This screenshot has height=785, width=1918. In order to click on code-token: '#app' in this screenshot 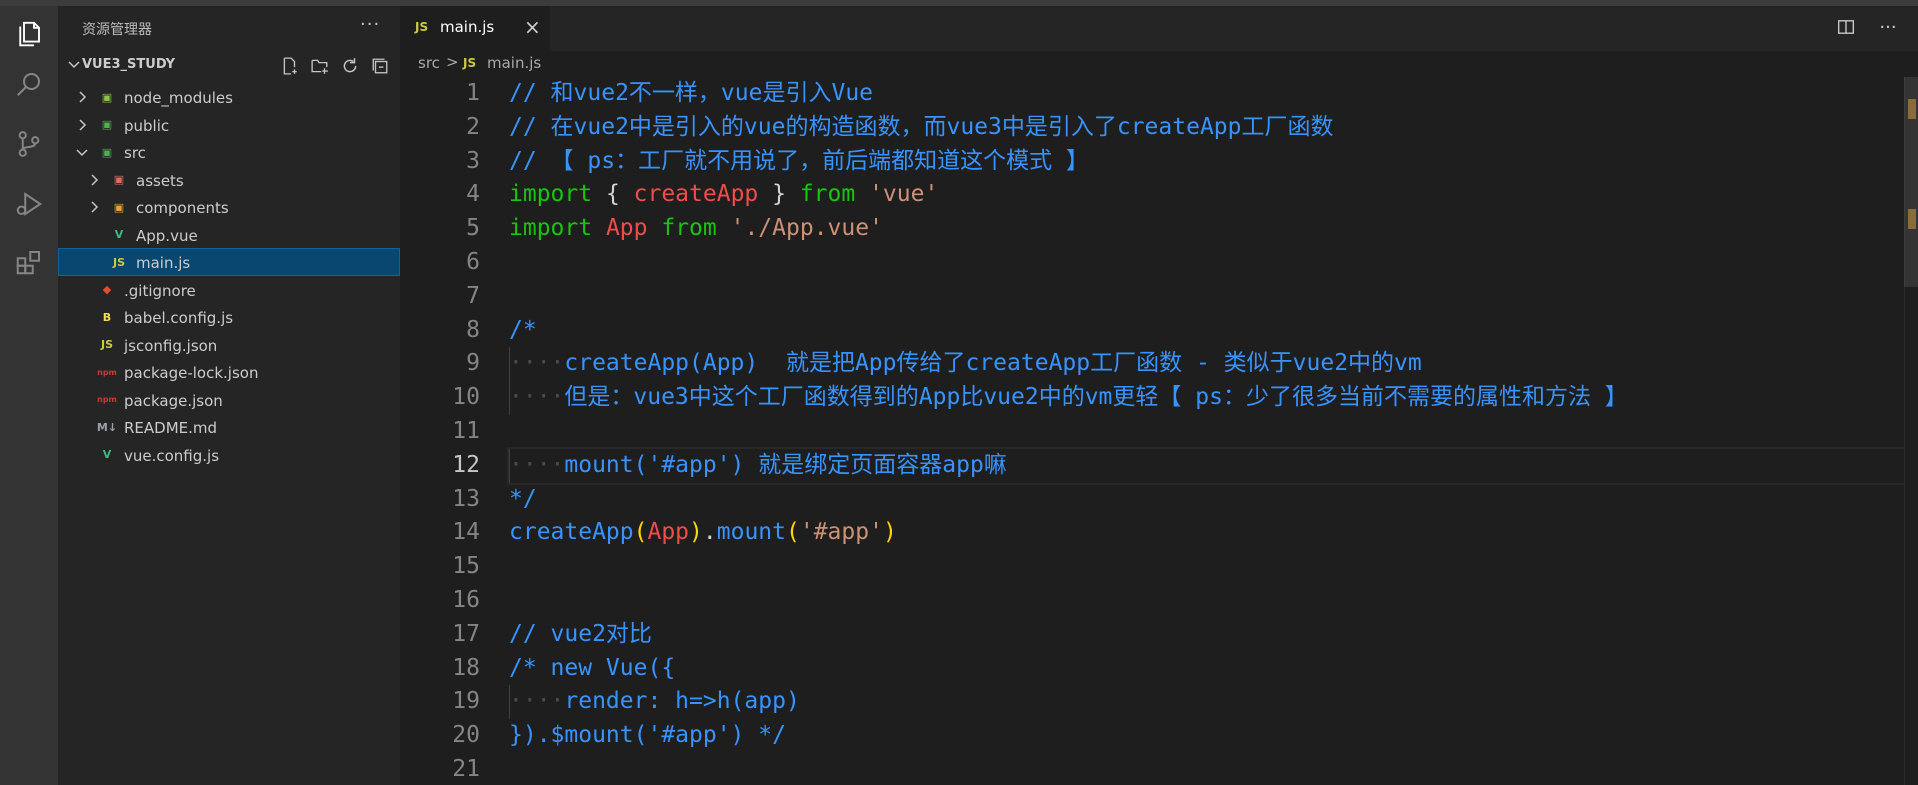, I will do `click(841, 532)`.